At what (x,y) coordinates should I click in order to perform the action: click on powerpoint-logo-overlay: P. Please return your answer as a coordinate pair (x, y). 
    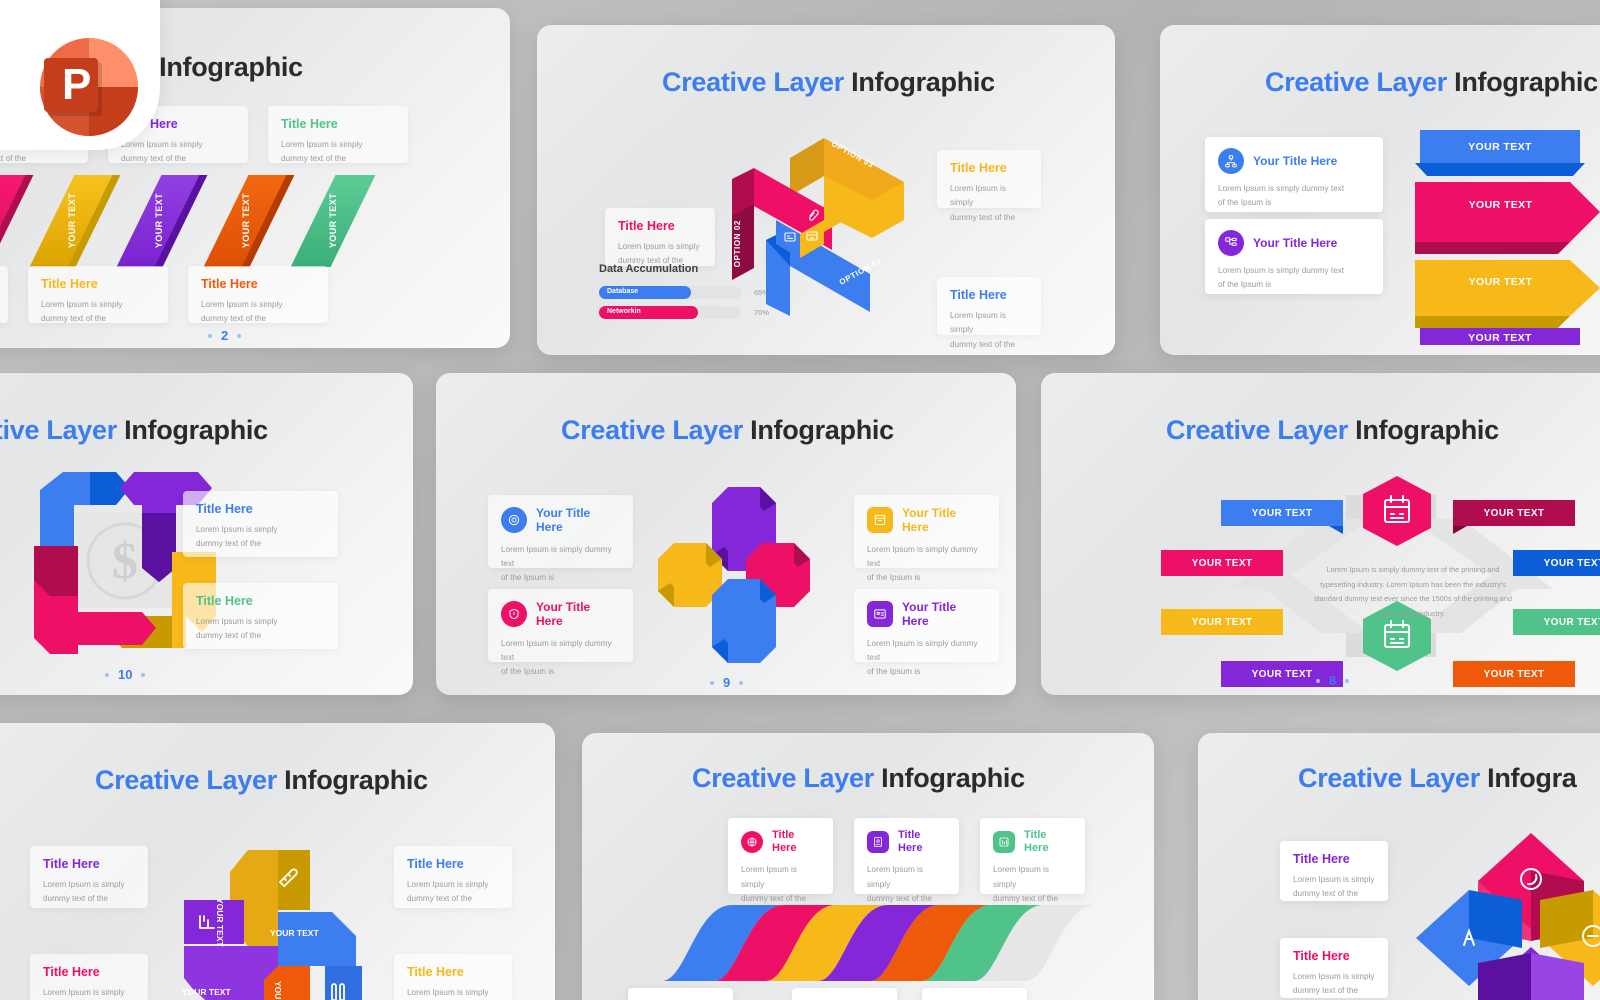
    Looking at the image, I should click on (80, 75).